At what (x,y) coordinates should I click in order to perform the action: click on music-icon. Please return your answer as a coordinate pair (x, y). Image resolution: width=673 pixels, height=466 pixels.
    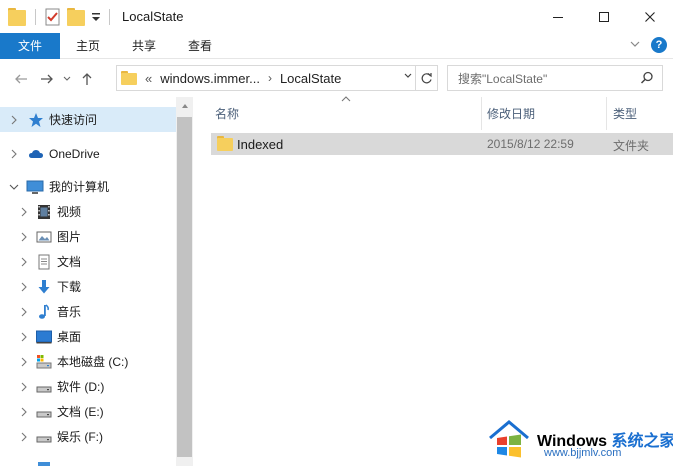
    Looking at the image, I should click on (44, 311).